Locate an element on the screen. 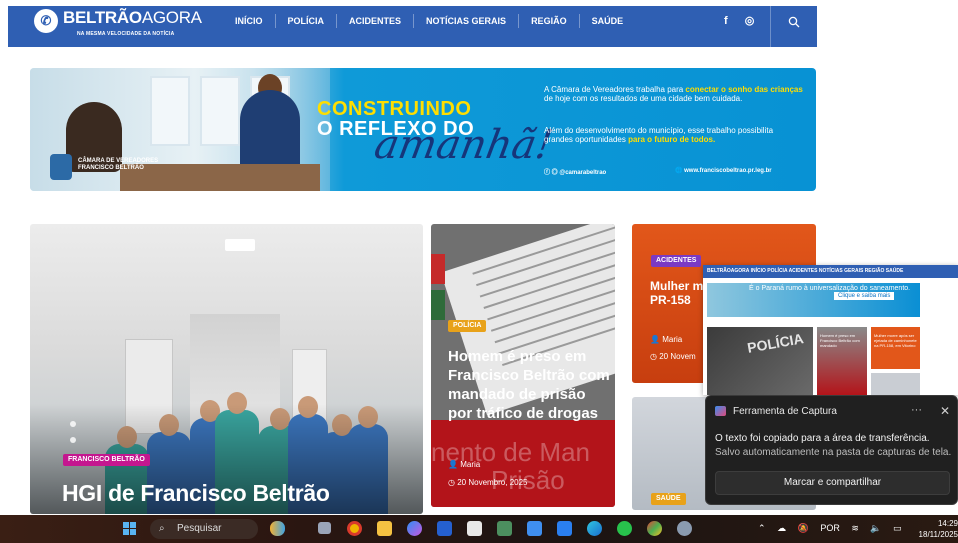 The height and width of the screenshot is (543, 958). banner-website: 🌐 www.franciscobeltrao.pr.leg.br is located at coordinates (723, 171).